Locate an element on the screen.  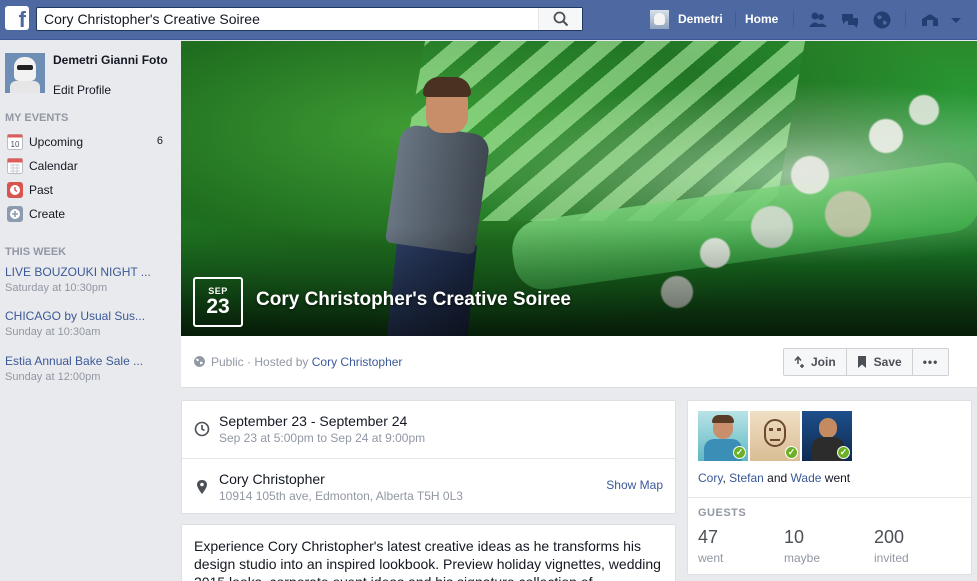
facebook-logo: f is located at coordinates (17, 18).